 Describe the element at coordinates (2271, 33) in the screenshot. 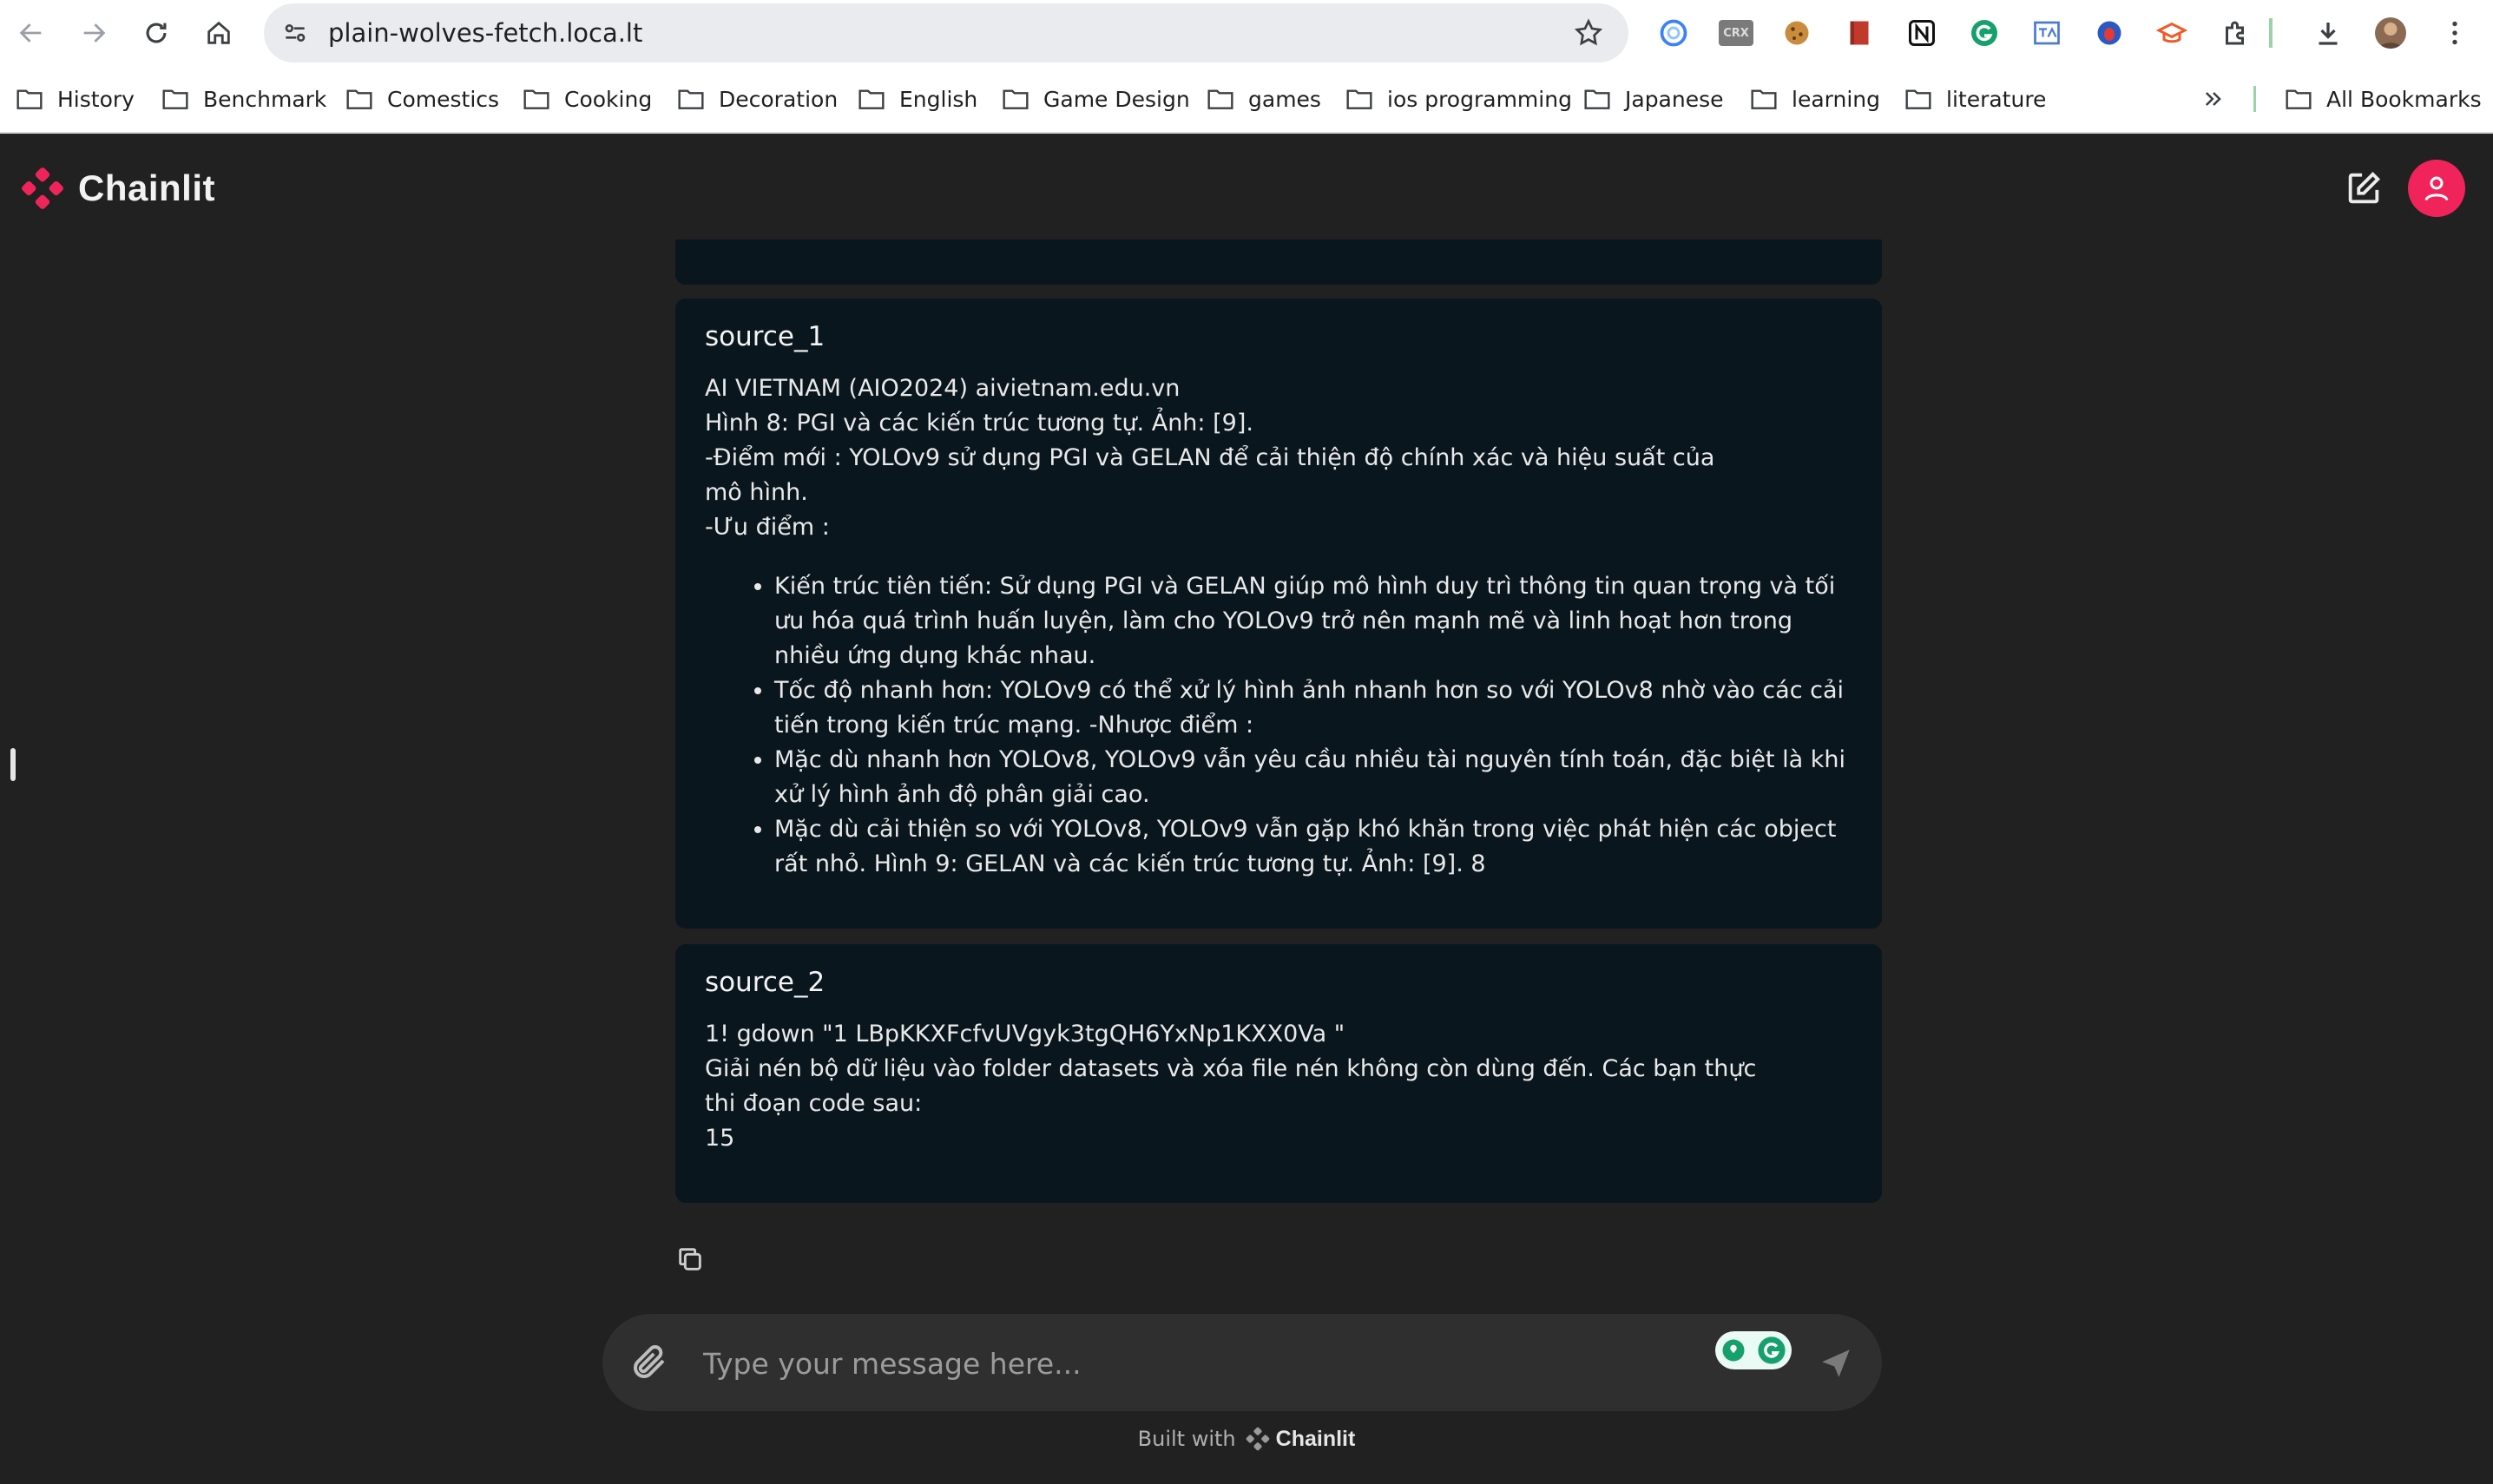

I see `toolbar-divider` at that location.